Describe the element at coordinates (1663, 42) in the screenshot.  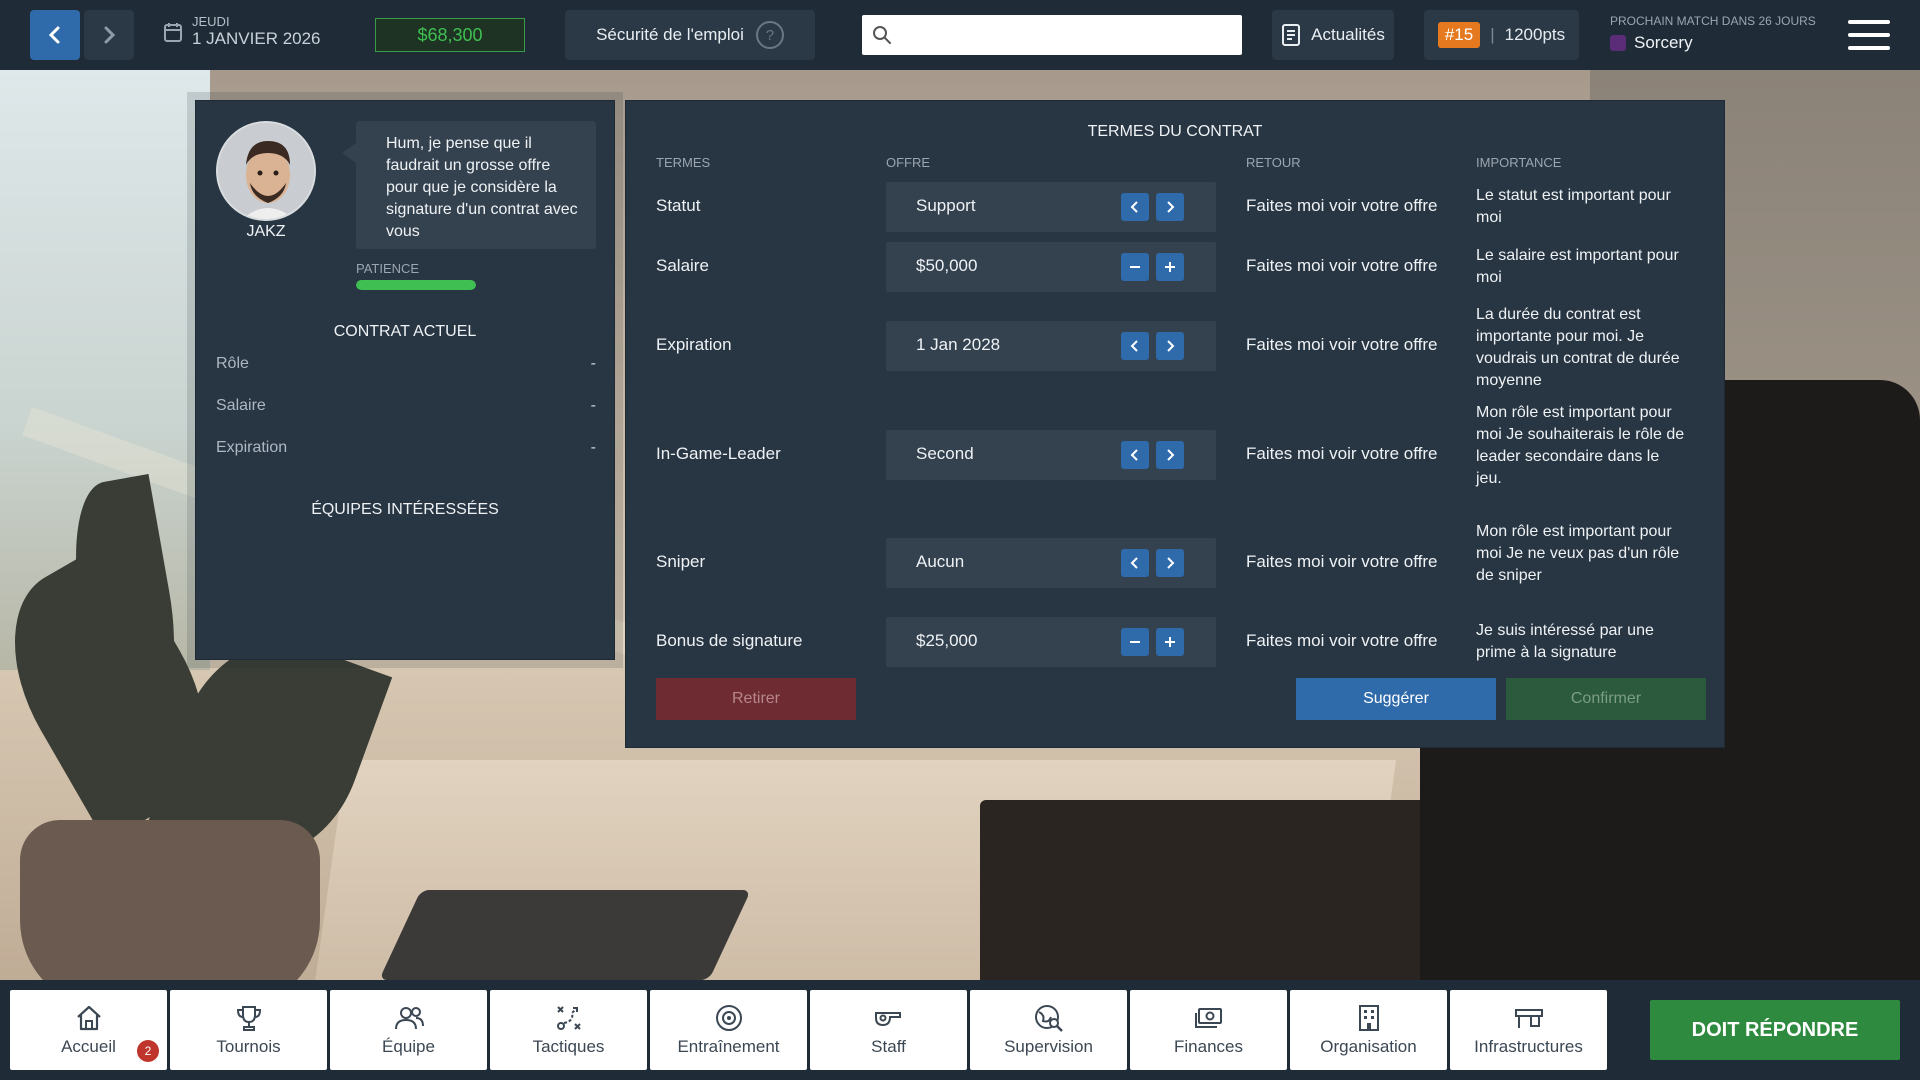
I see `next-match-team: Sorcery` at that location.